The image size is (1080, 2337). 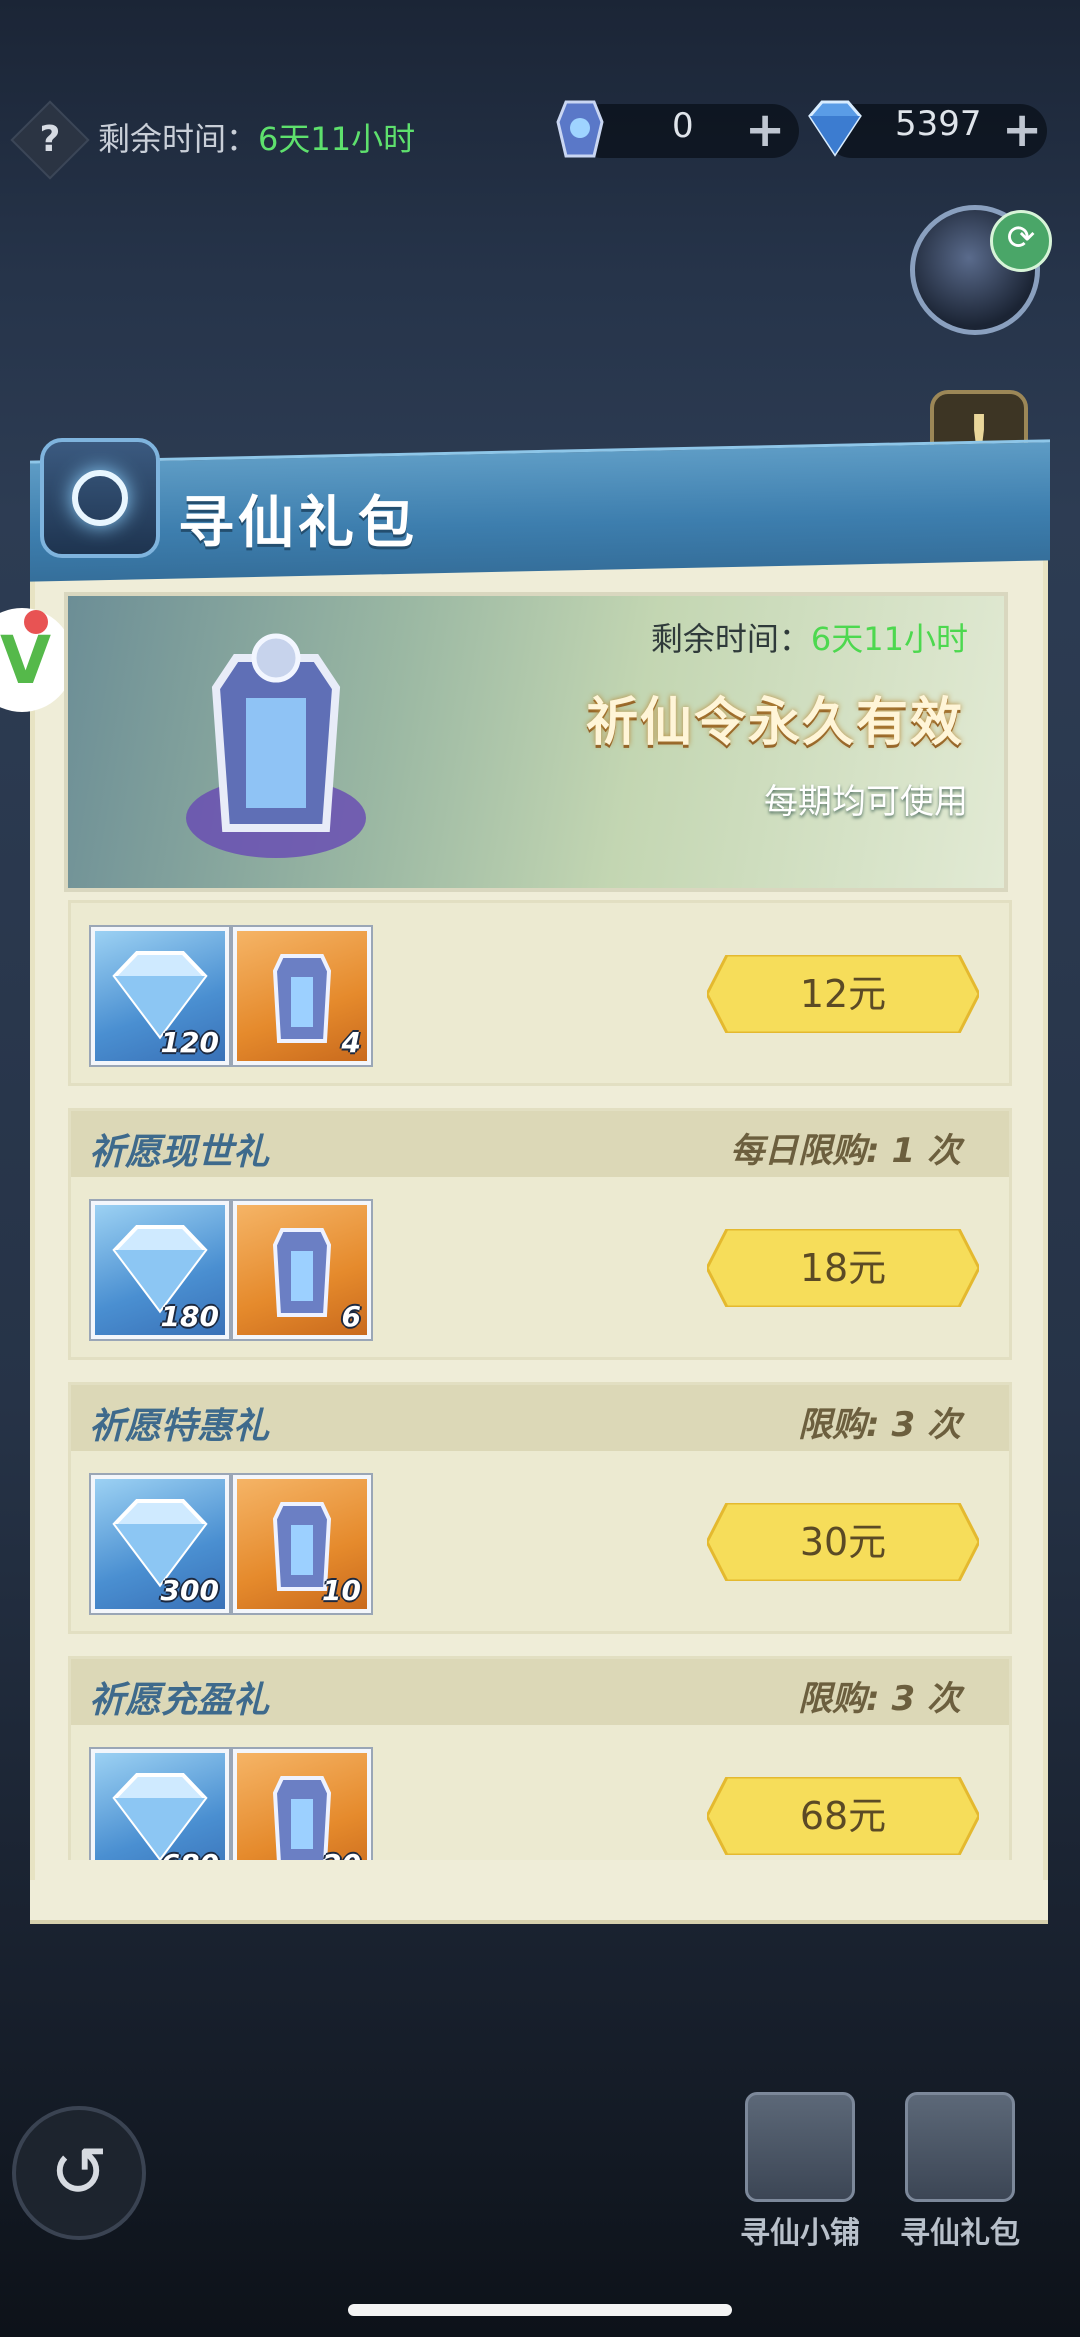 I want to click on pack-title: 祈愿现世礼, so click(x=179, y=1152).